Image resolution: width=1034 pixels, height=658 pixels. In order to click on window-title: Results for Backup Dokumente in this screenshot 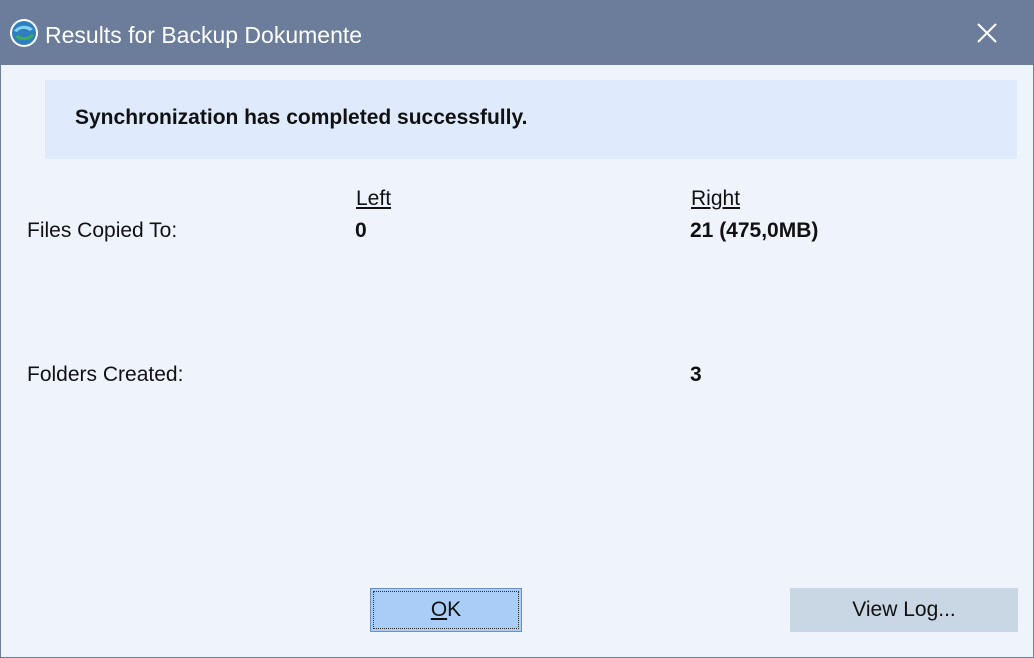, I will do `click(204, 35)`.